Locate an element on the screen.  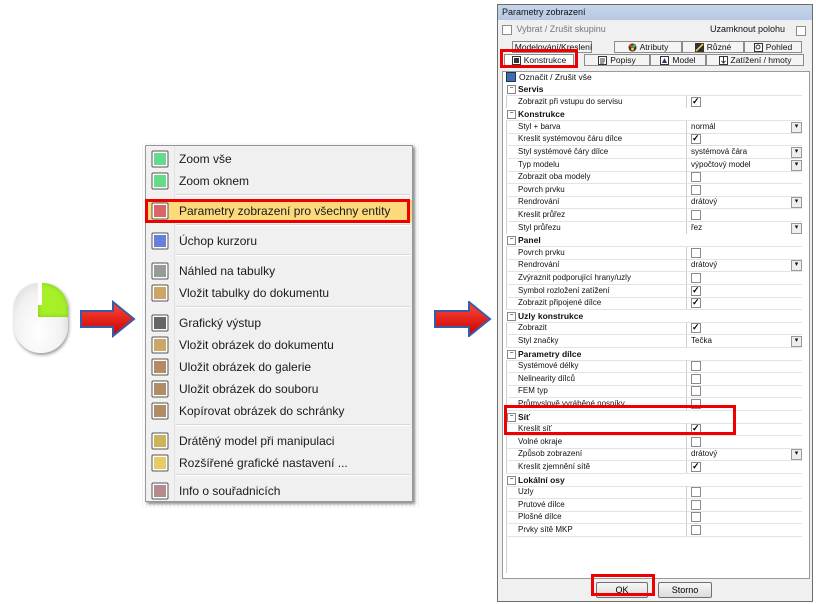
category-row: − Uzly konstrukce is located at coordinates (654, 316).